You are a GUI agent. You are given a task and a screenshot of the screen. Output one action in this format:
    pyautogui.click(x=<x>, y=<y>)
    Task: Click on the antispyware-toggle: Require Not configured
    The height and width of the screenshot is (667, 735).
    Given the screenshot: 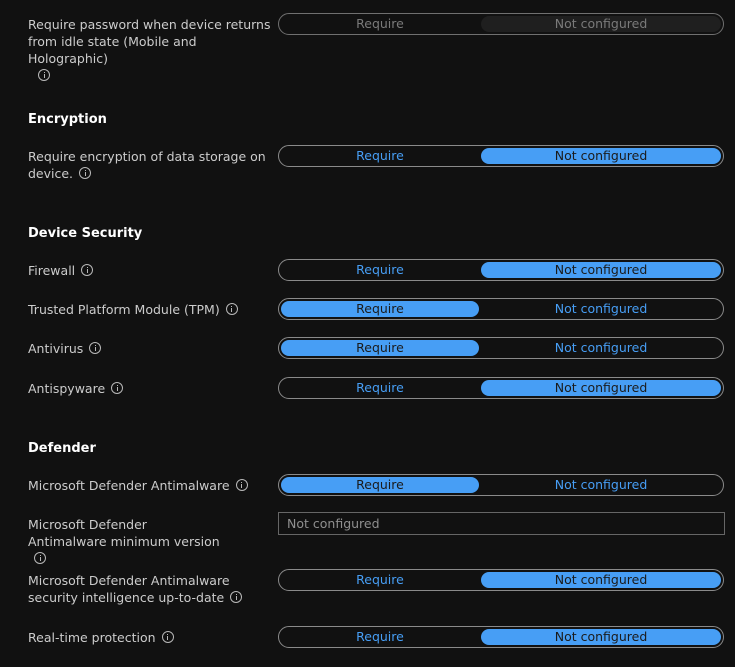 What is the action you would take?
    pyautogui.click(x=501, y=388)
    